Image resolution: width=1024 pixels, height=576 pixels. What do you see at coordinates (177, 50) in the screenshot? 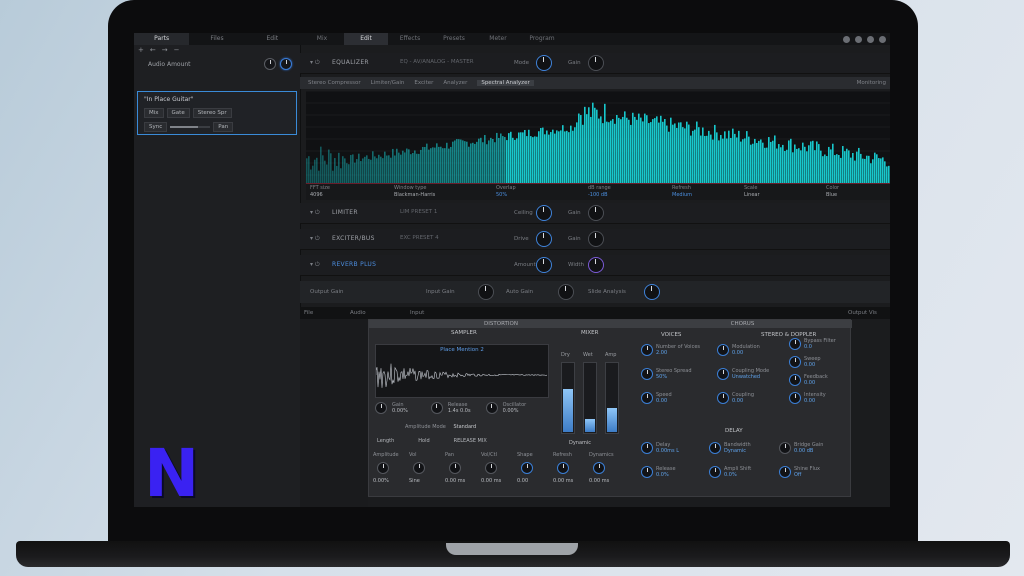
I see `remove-icon: −` at bounding box center [177, 50].